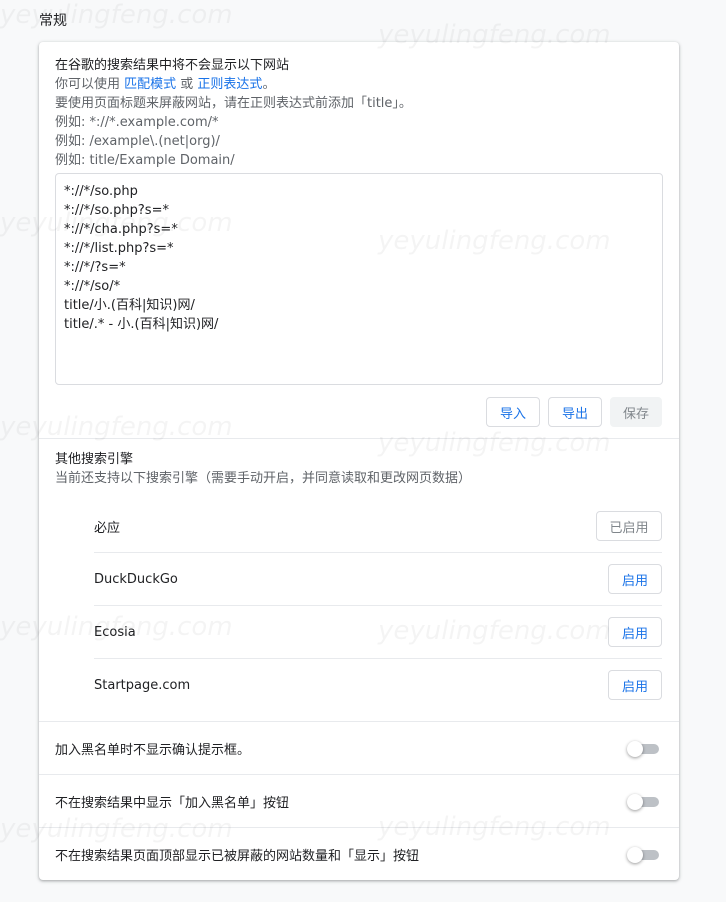 The width and height of the screenshot is (726, 902). Describe the element at coordinates (172, 803) in the screenshot. I see `toggle-label: 不在搜索结果中显示「加入黑名单」按钮` at that location.